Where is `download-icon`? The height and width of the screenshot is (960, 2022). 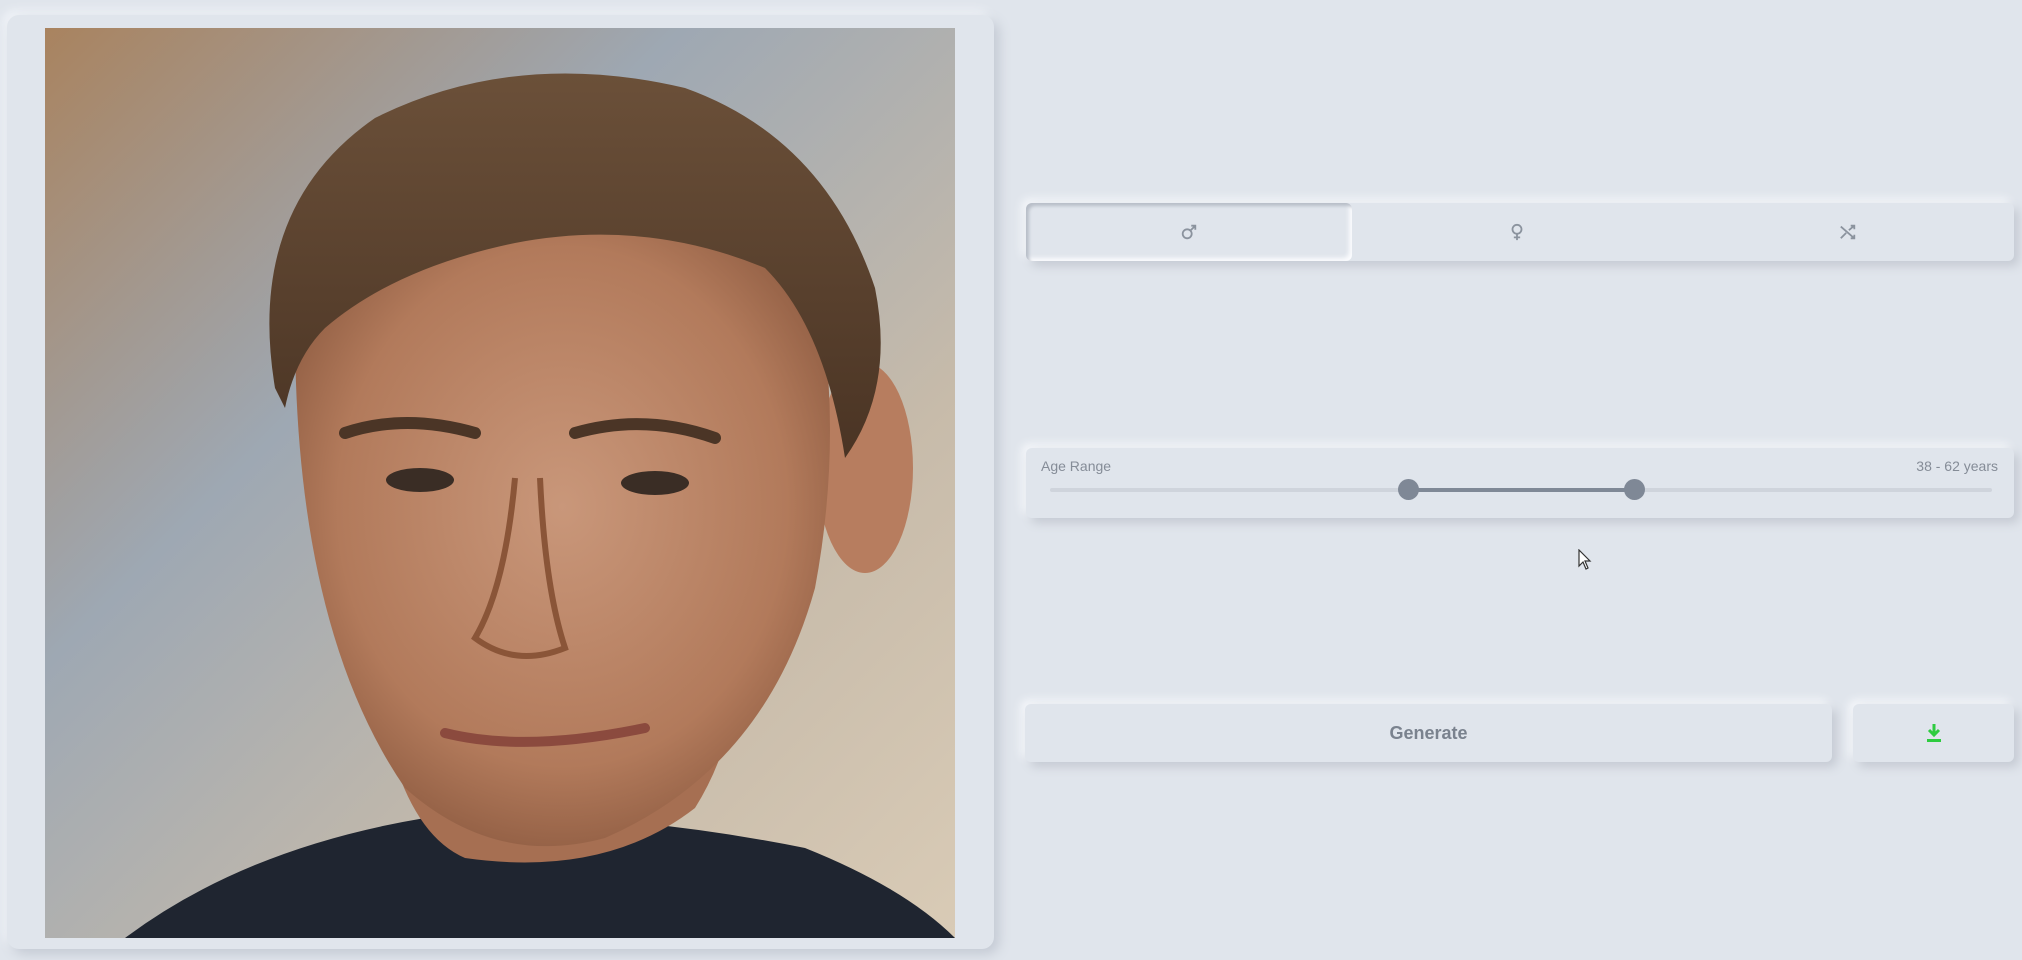 download-icon is located at coordinates (1933, 733).